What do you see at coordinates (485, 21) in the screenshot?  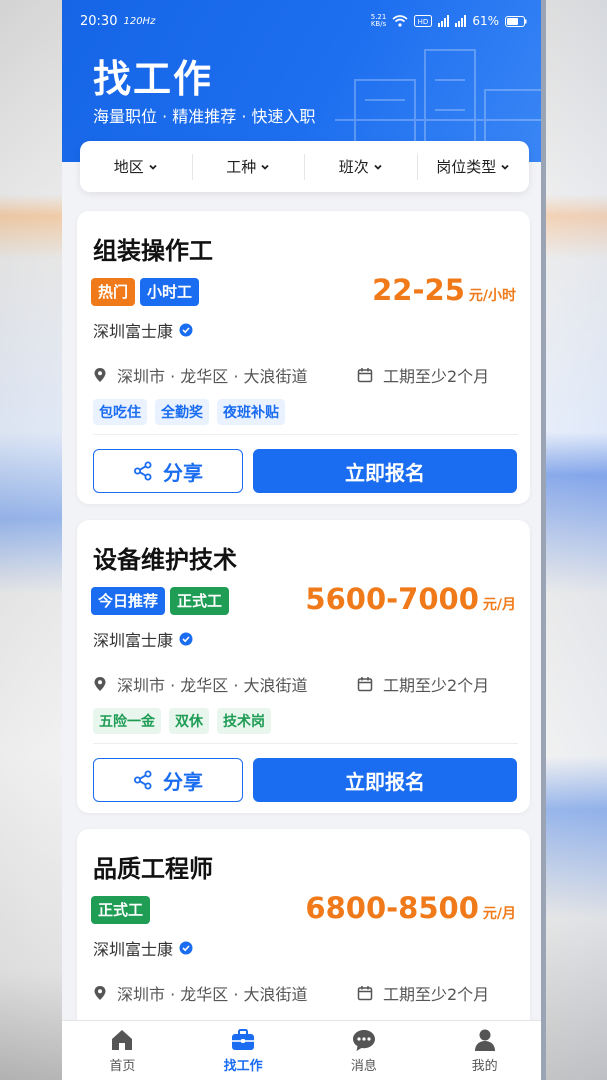 I see `battery-percent: 61%` at bounding box center [485, 21].